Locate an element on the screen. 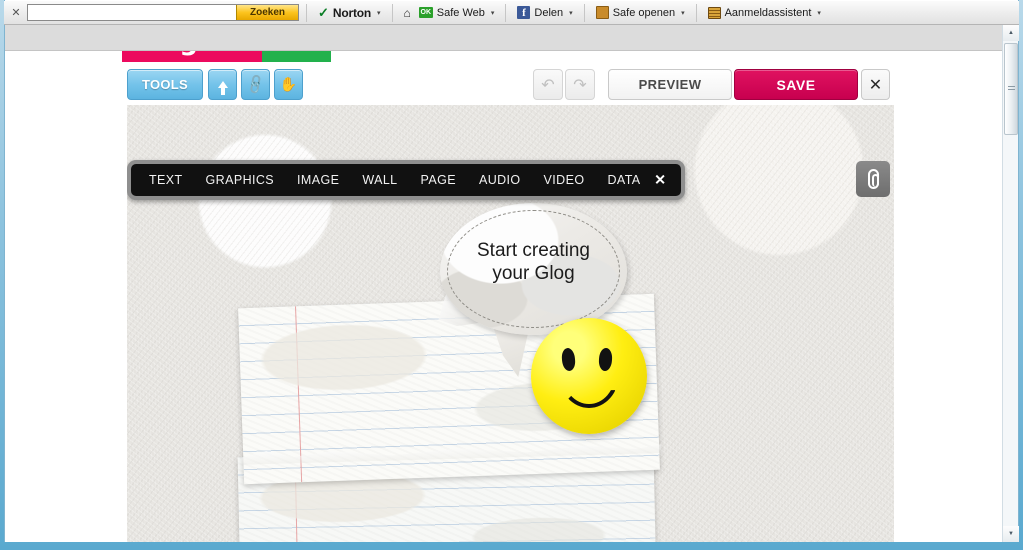  logo-text-edu: EDU is located at coordinates (296, 52).